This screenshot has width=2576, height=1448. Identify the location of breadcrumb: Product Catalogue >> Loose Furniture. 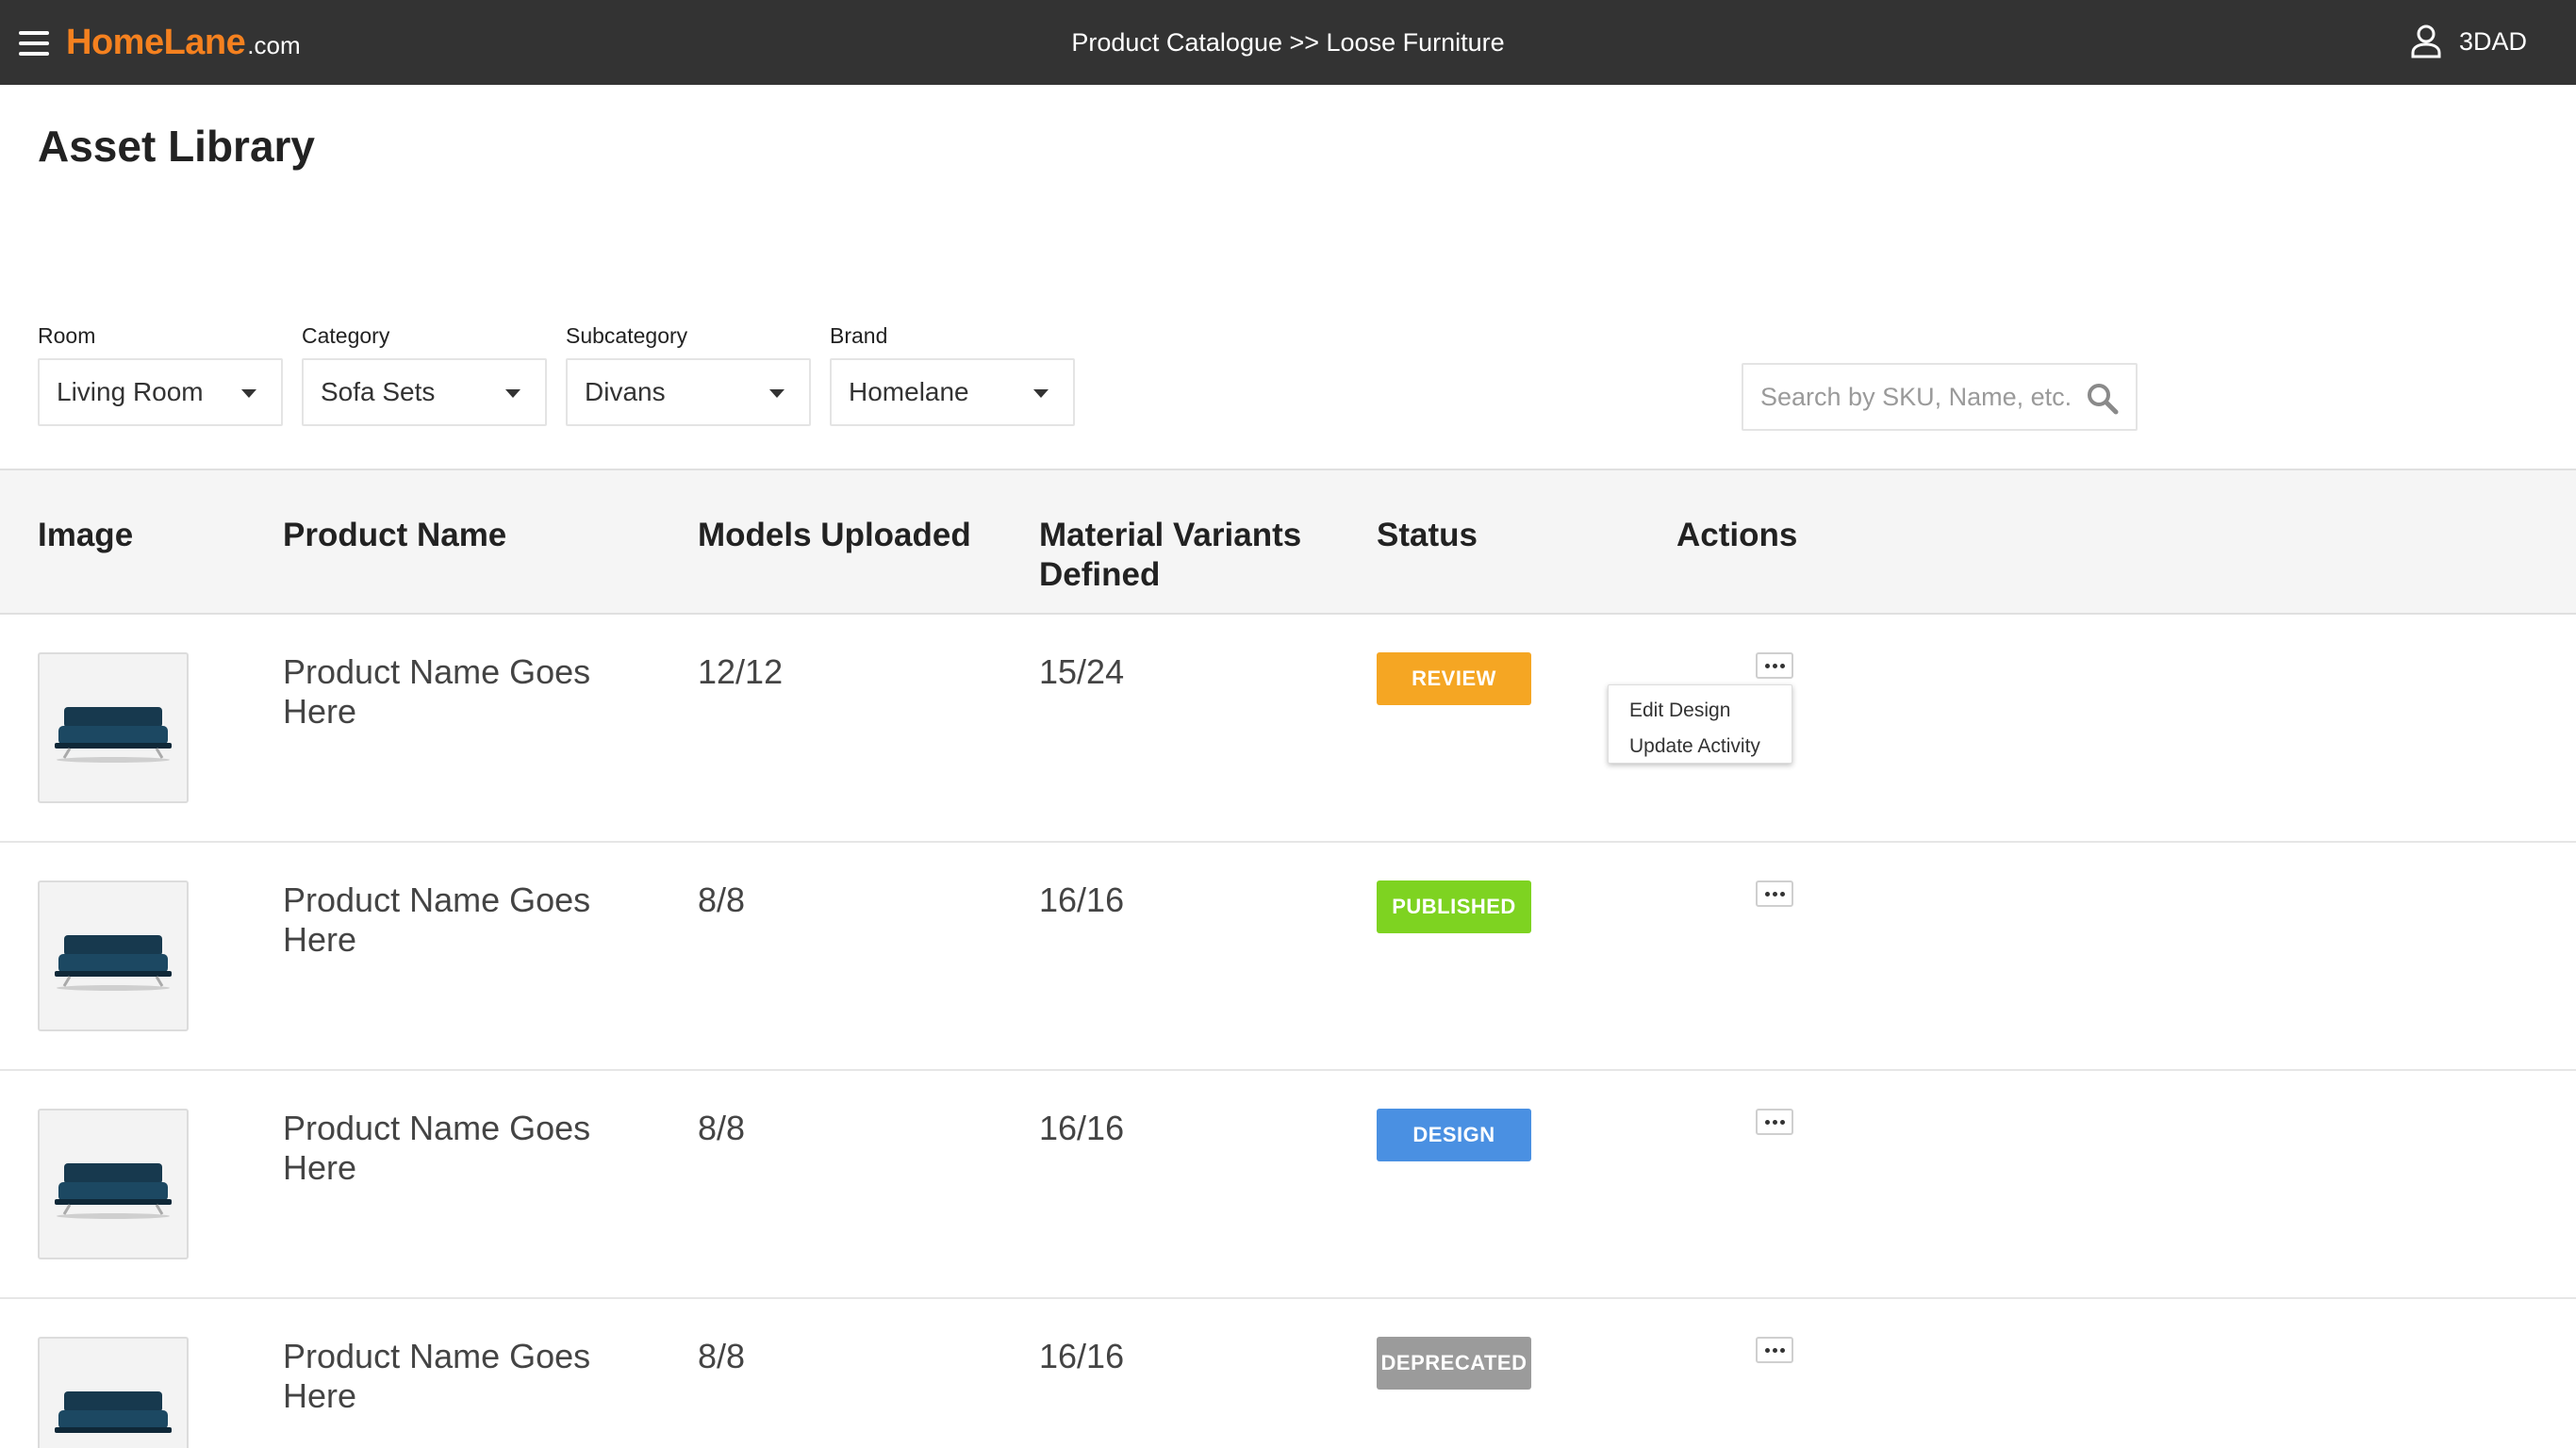
(1288, 42).